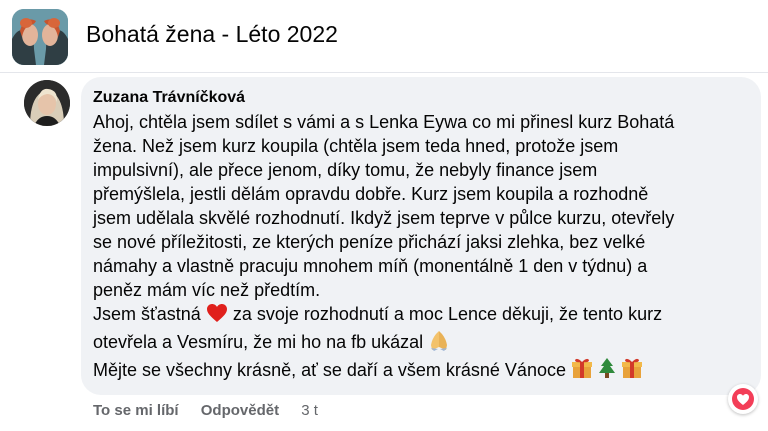  What do you see at coordinates (212, 34) in the screenshot?
I see `group-title: Bohatá žena - Léto 2022` at bounding box center [212, 34].